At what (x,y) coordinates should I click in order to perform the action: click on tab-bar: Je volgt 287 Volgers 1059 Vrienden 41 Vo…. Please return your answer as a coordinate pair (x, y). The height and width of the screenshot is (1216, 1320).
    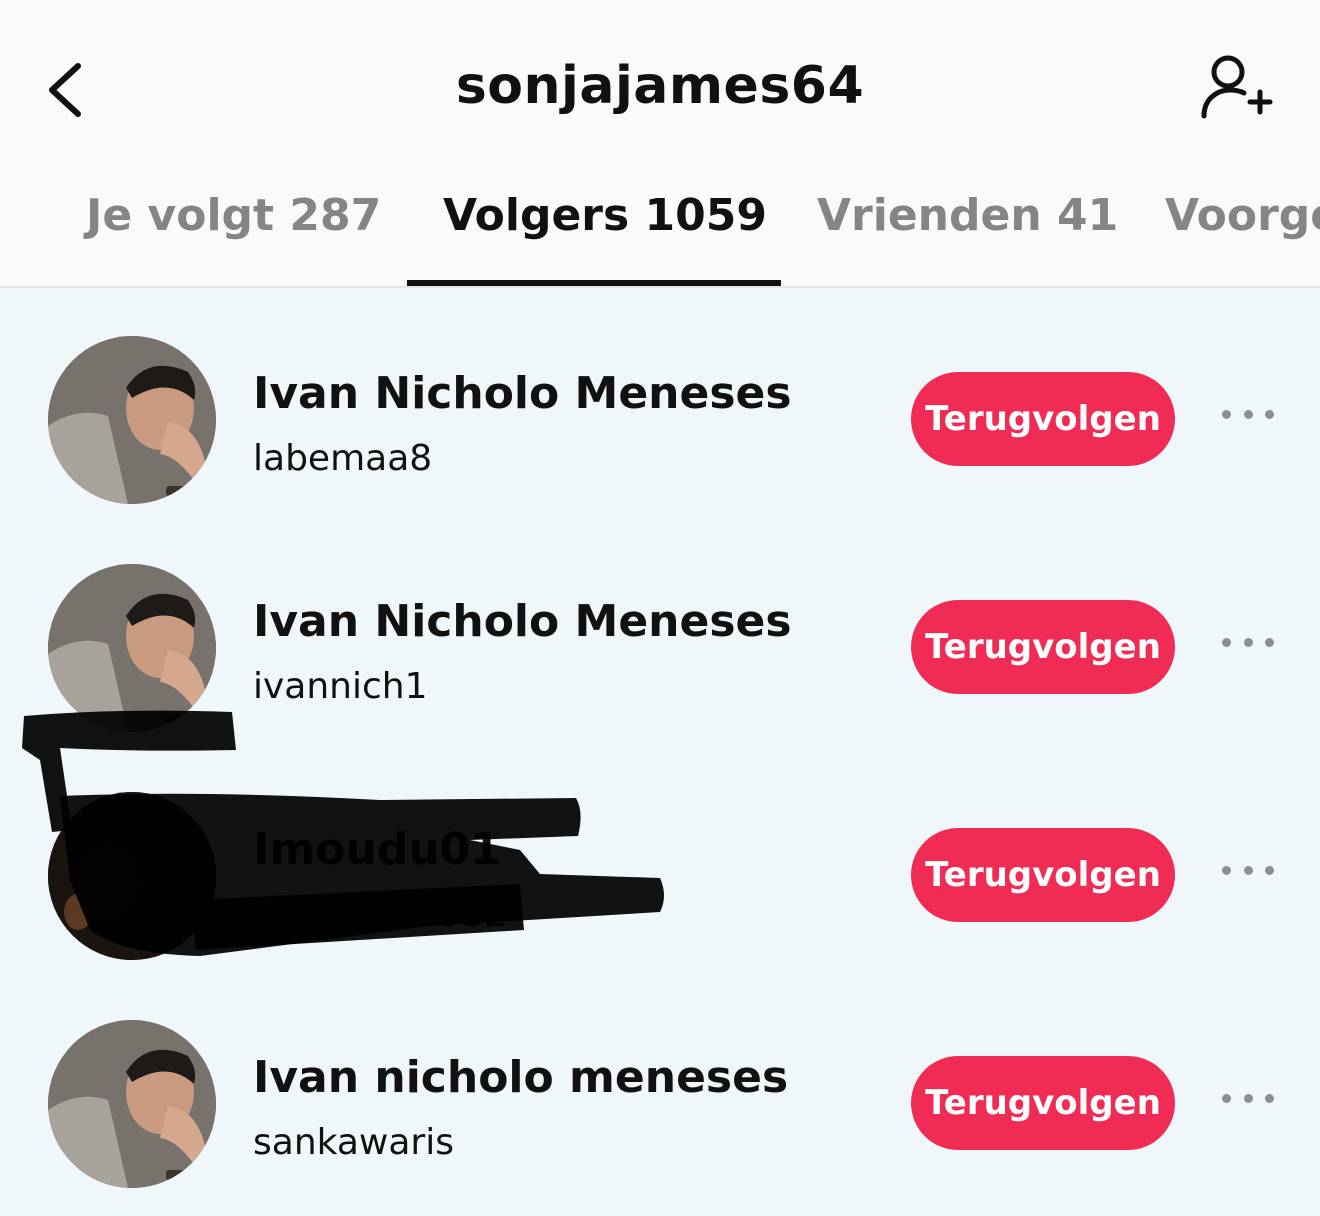
    Looking at the image, I should click on (660, 238).